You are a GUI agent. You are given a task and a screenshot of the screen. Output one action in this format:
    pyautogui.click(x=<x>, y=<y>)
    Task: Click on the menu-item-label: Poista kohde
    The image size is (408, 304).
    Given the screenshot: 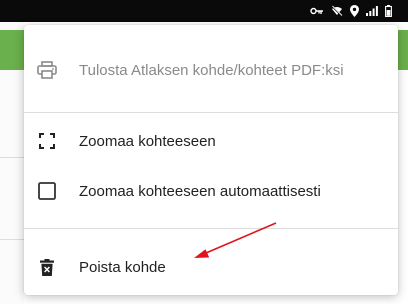 What is the action you would take?
    pyautogui.click(x=122, y=267)
    